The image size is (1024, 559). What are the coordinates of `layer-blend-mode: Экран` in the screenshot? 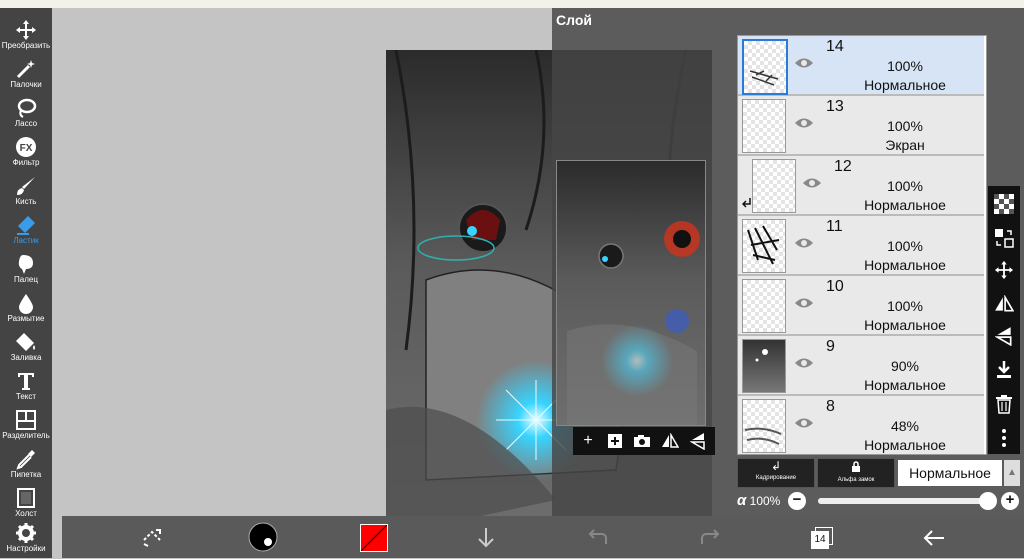 It's located at (905, 145).